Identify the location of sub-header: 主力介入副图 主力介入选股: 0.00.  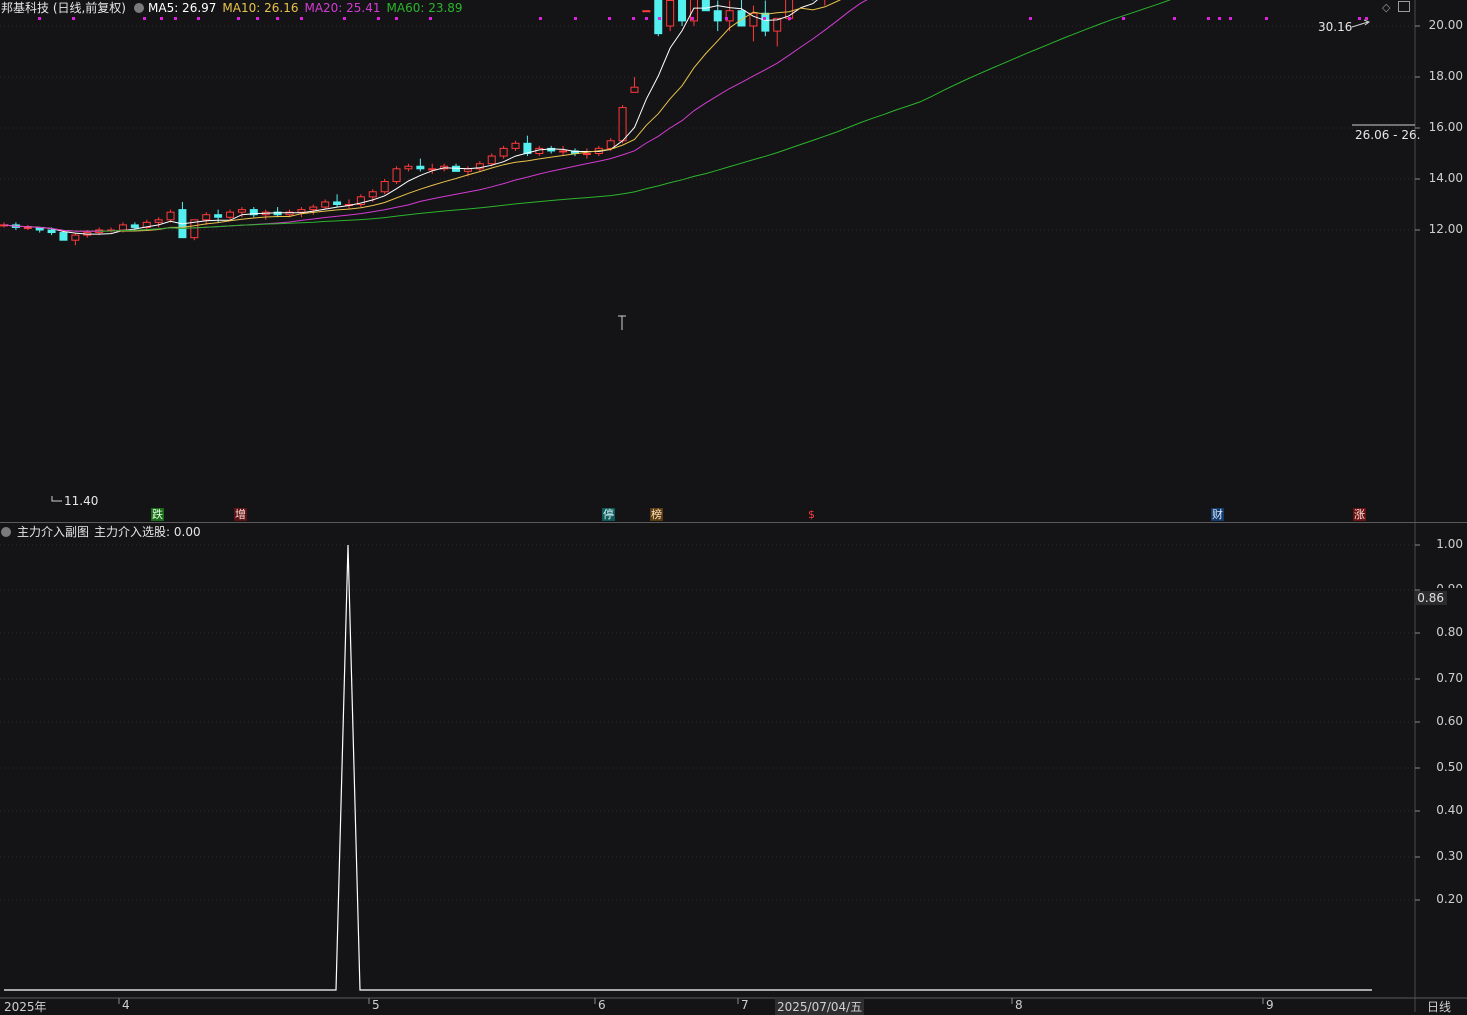
(103, 532).